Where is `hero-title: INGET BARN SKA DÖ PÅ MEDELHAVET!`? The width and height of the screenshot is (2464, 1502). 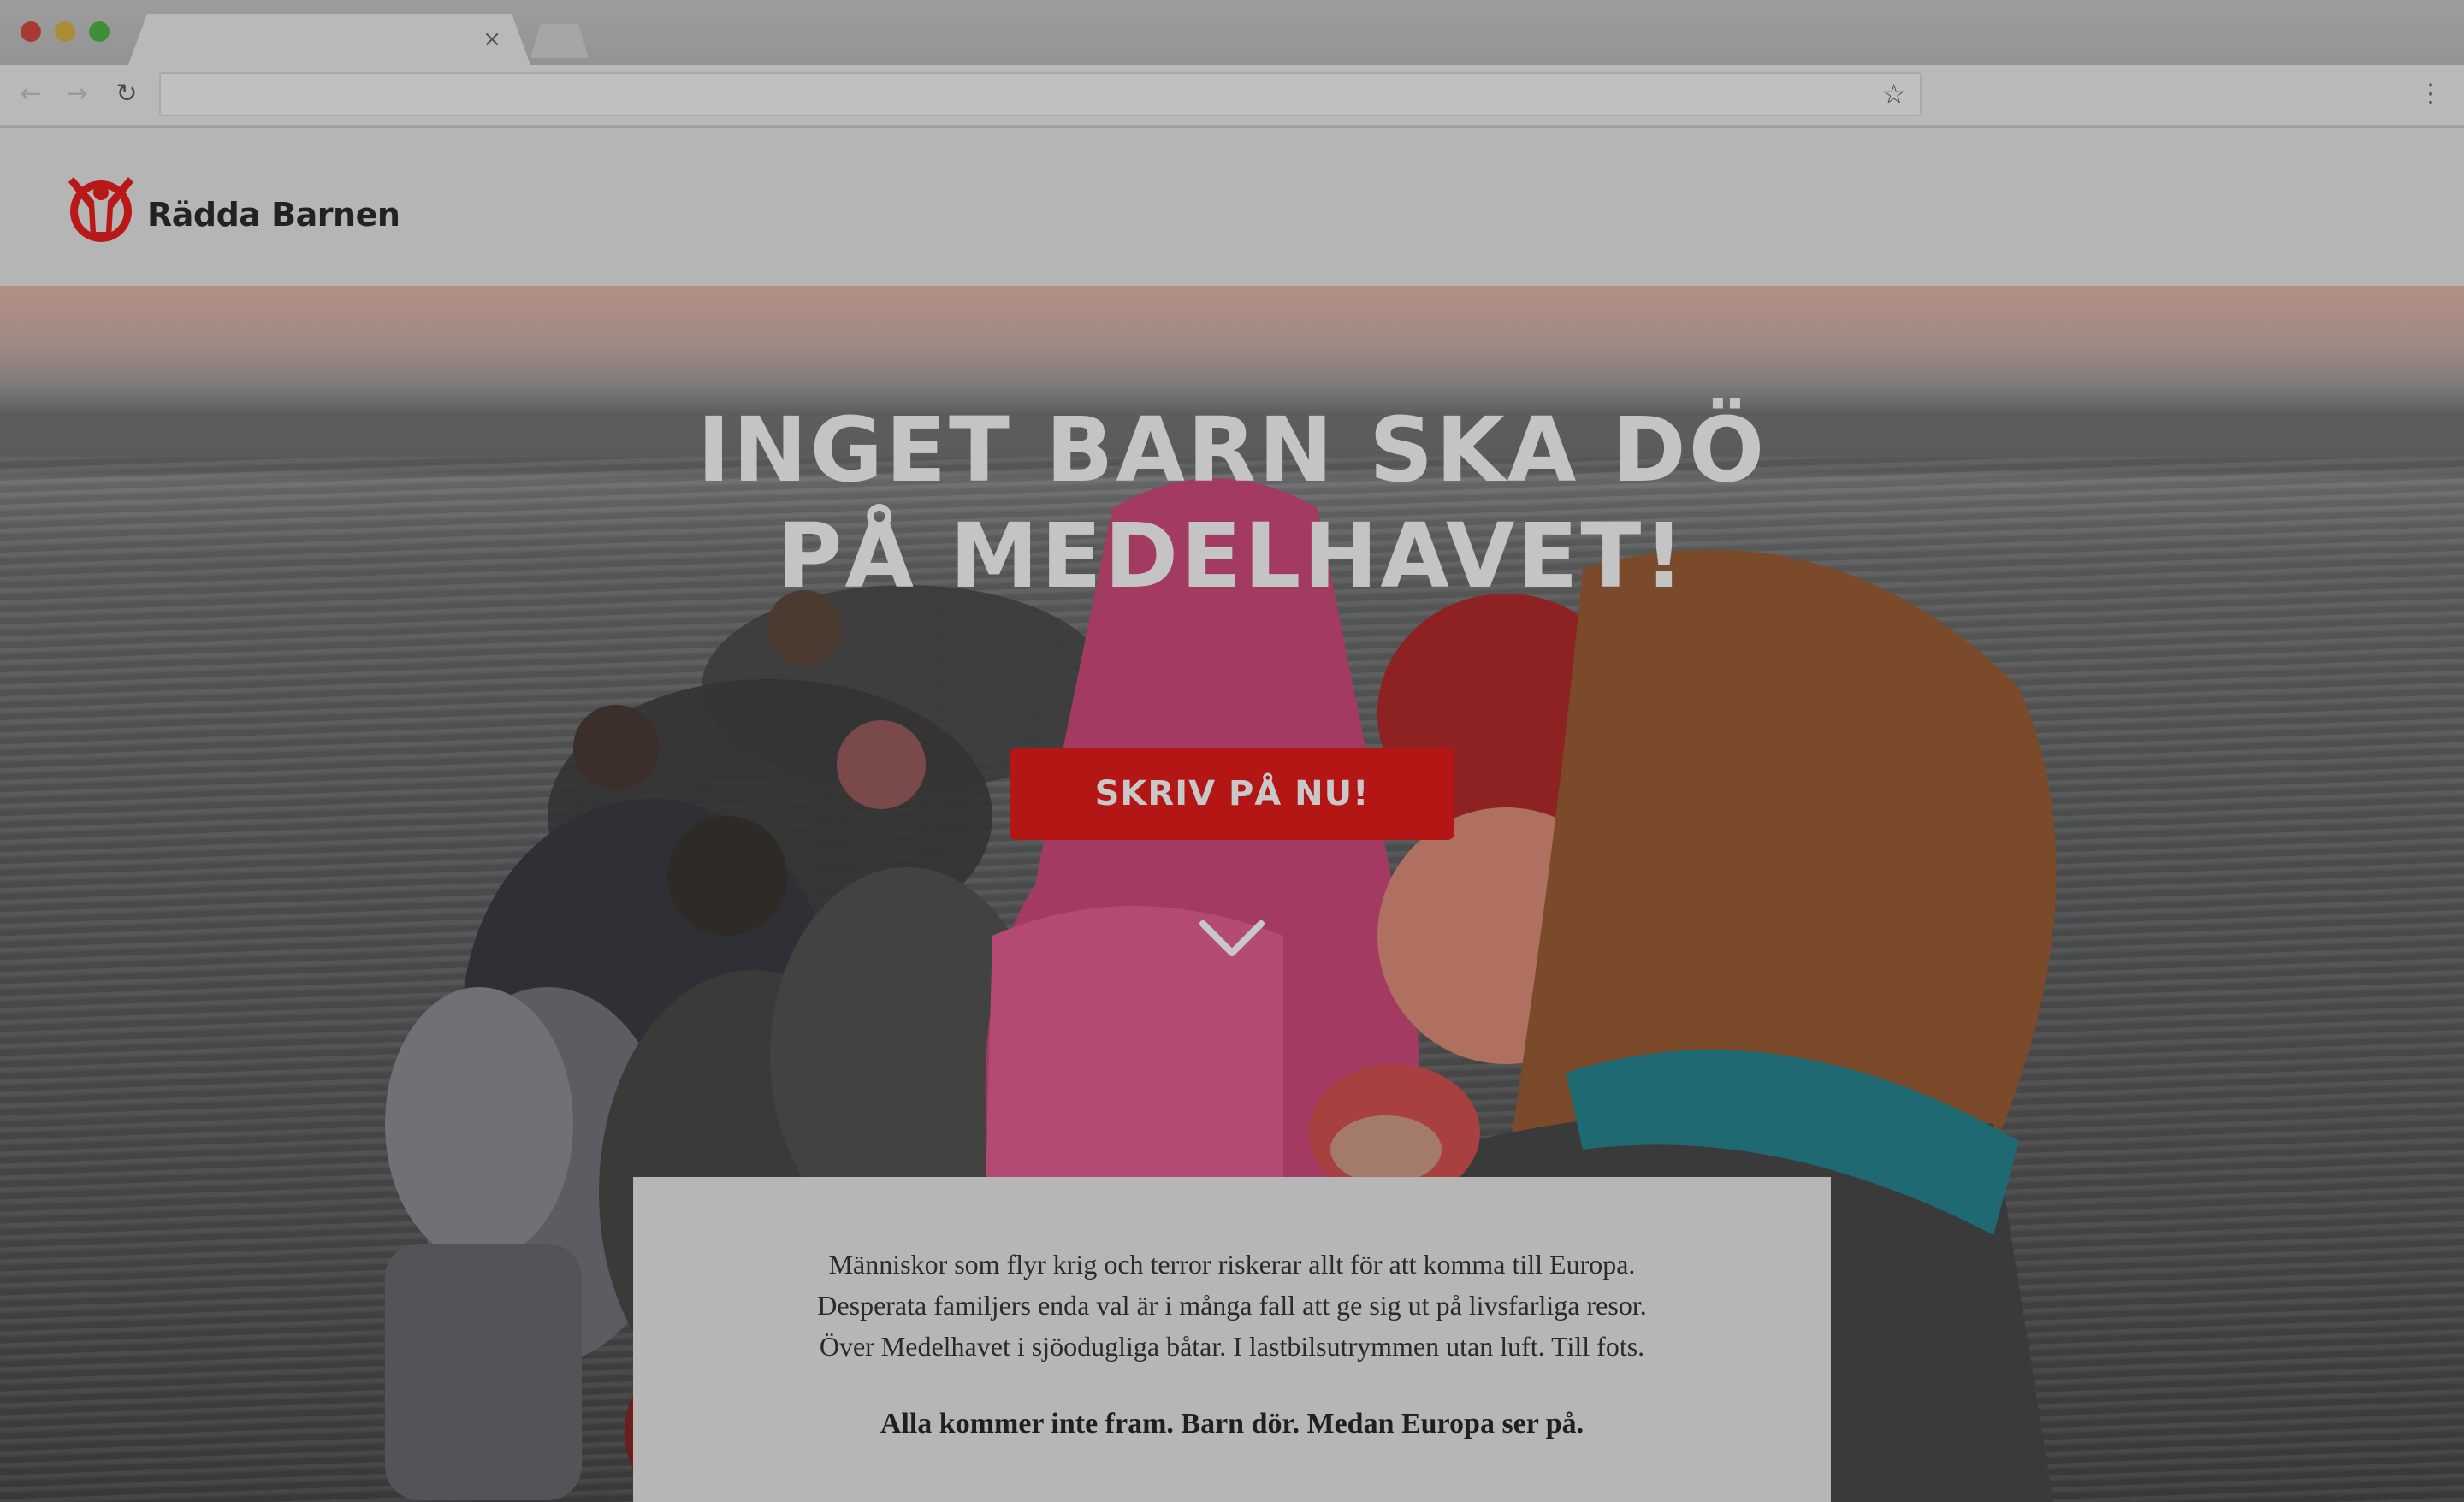
hero-title: INGET BARN SKA DÖ PÅ MEDELHAVET! is located at coordinates (1232, 503).